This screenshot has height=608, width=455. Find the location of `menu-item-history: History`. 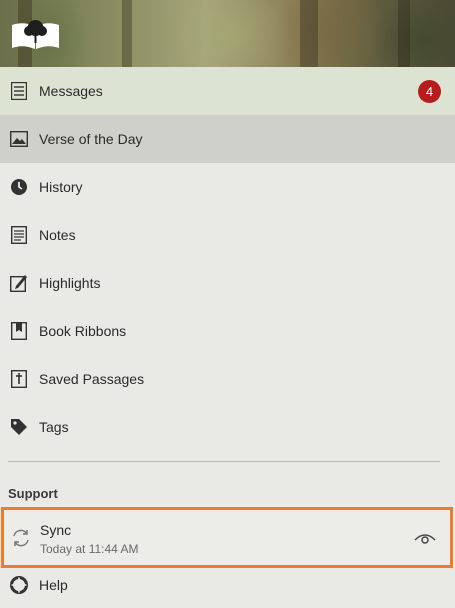

menu-item-history: History is located at coordinates (227, 187).